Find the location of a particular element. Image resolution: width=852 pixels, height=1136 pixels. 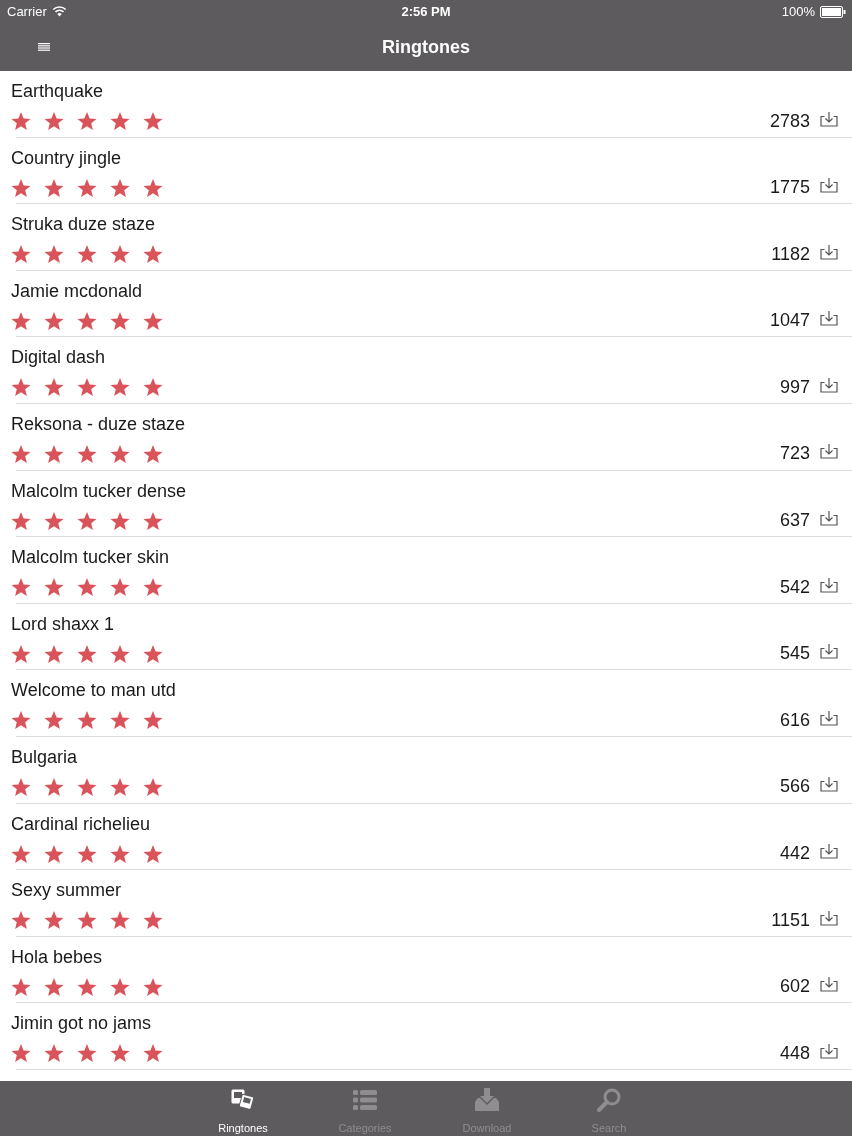

ringtone-title: Bulgaria is located at coordinates (44, 756).